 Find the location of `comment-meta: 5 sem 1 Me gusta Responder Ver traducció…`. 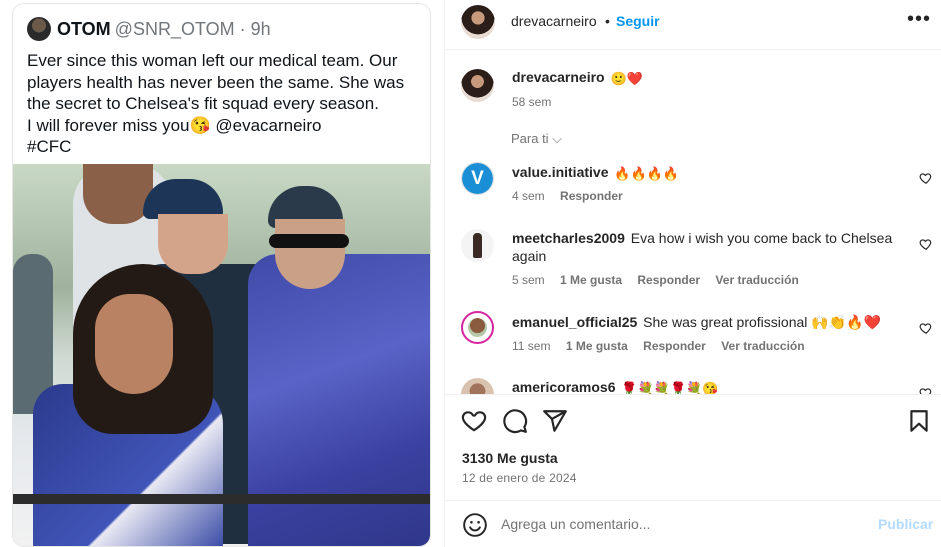

comment-meta: 5 sem 1 Me gusta Responder Ver traducció… is located at coordinates (661, 280).